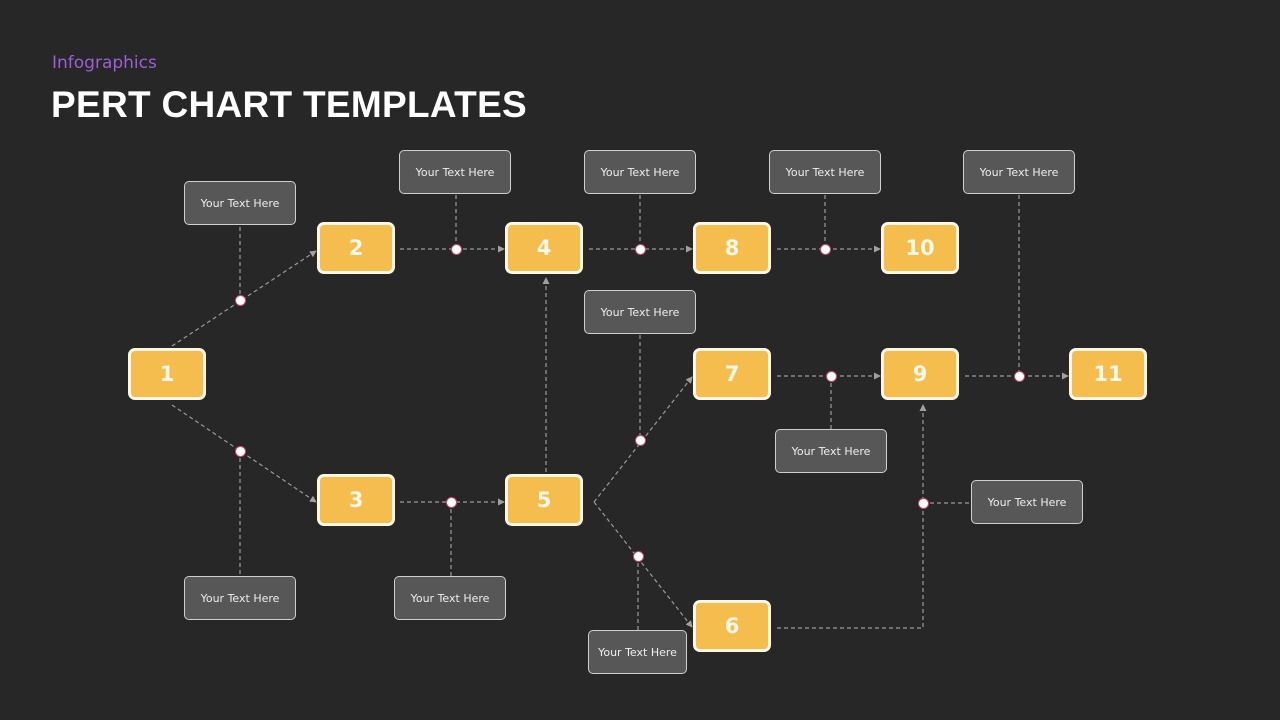 This screenshot has width=1280, height=720. Describe the element at coordinates (732, 626) in the screenshot. I see `node-6: 6` at that location.